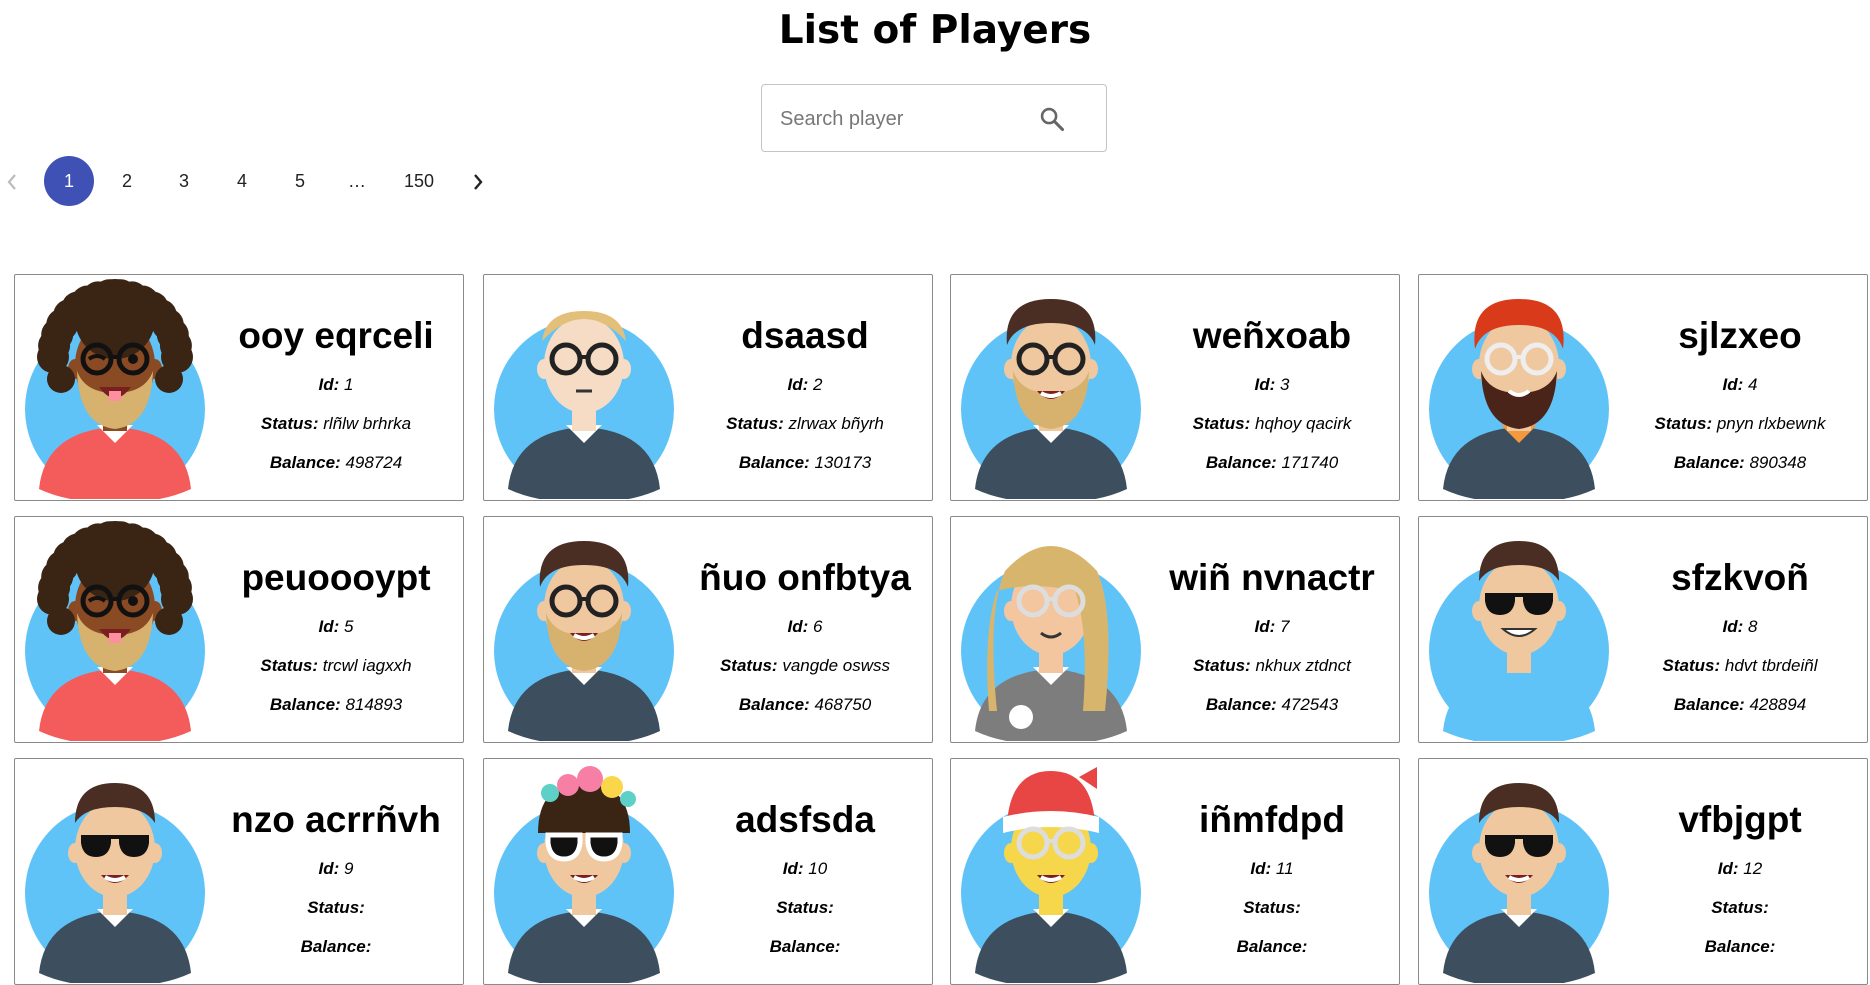 This screenshot has height=985, width=1870. I want to click on player-id: Id: 6, so click(805, 627).